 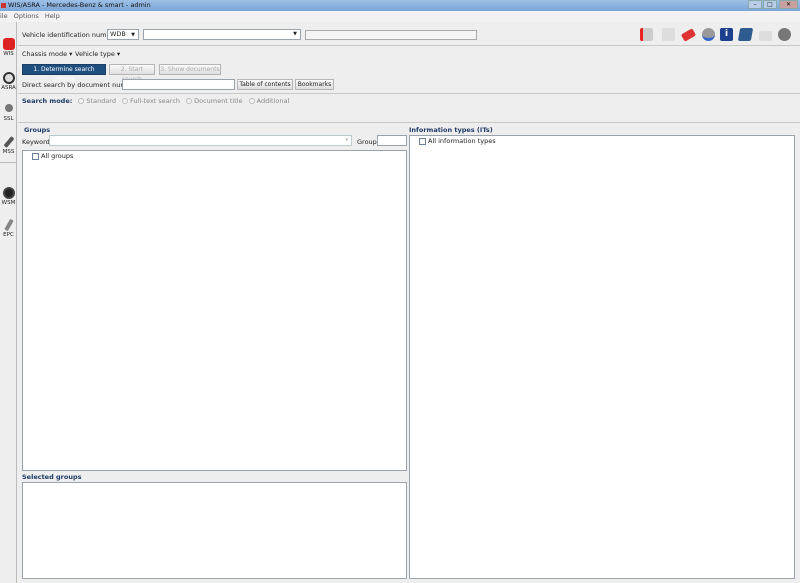 What do you see at coordinates (784, 34) in the screenshot?
I see `help-icon` at bounding box center [784, 34].